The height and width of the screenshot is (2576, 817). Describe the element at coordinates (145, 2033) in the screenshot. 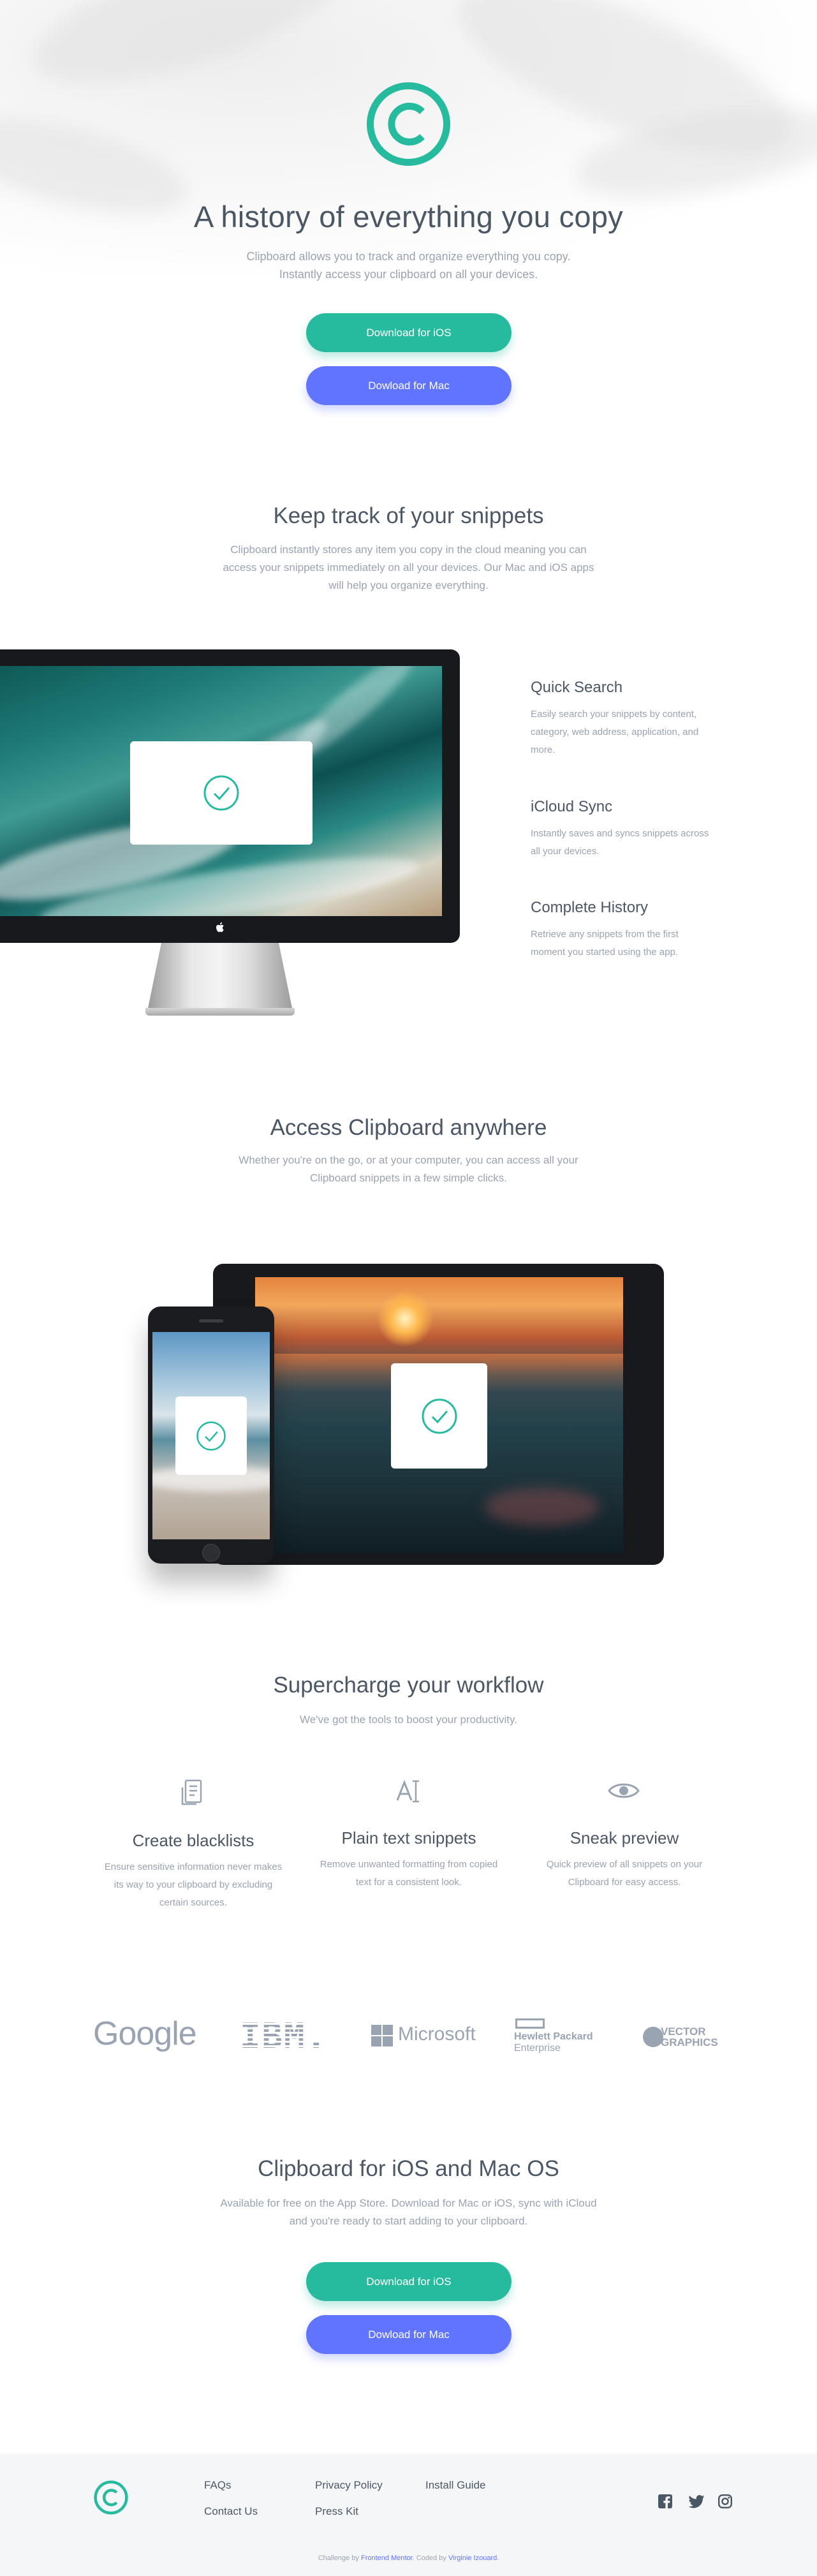

I see `google-logo: Google` at that location.